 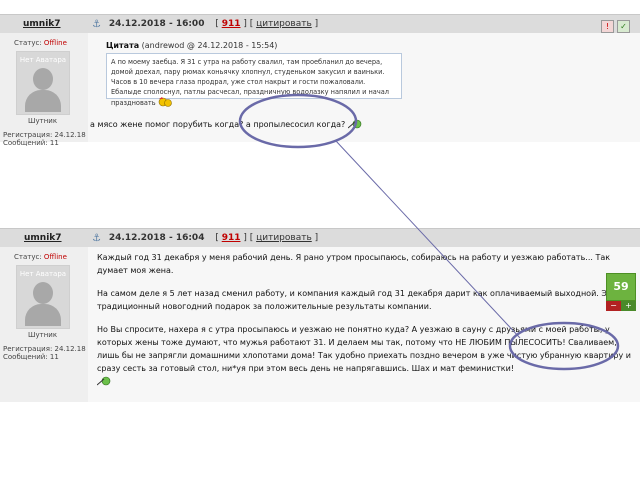 I want to click on party-smiley-icon, so click(x=165, y=102).